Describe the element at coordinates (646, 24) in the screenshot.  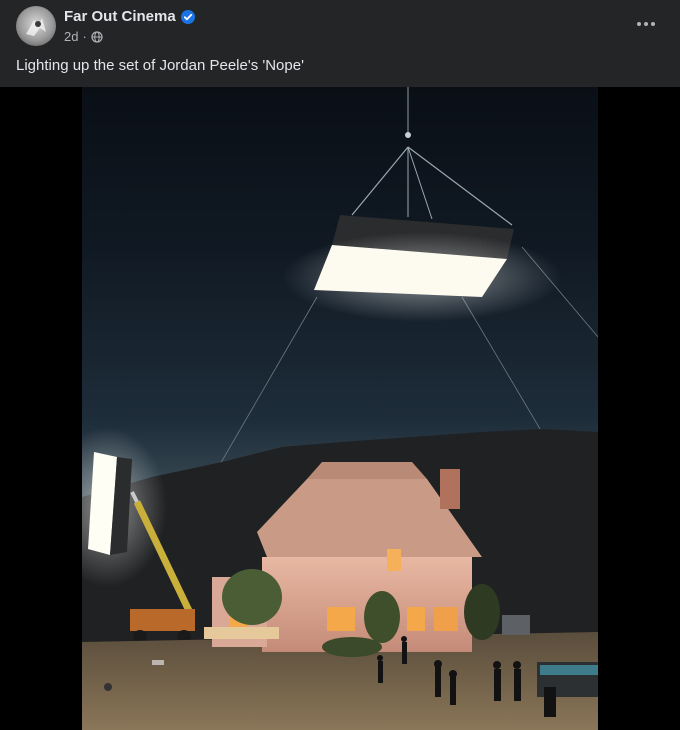
I see `more-options-button` at that location.